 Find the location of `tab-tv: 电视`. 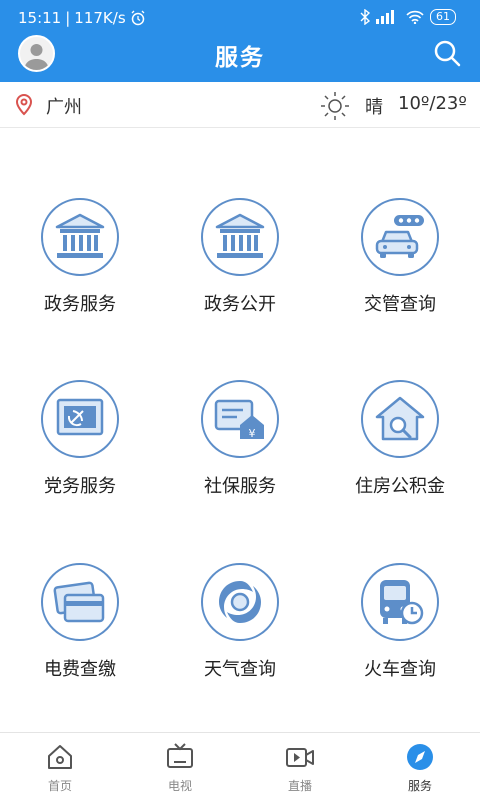

tab-tv: 电视 is located at coordinates (180, 766).